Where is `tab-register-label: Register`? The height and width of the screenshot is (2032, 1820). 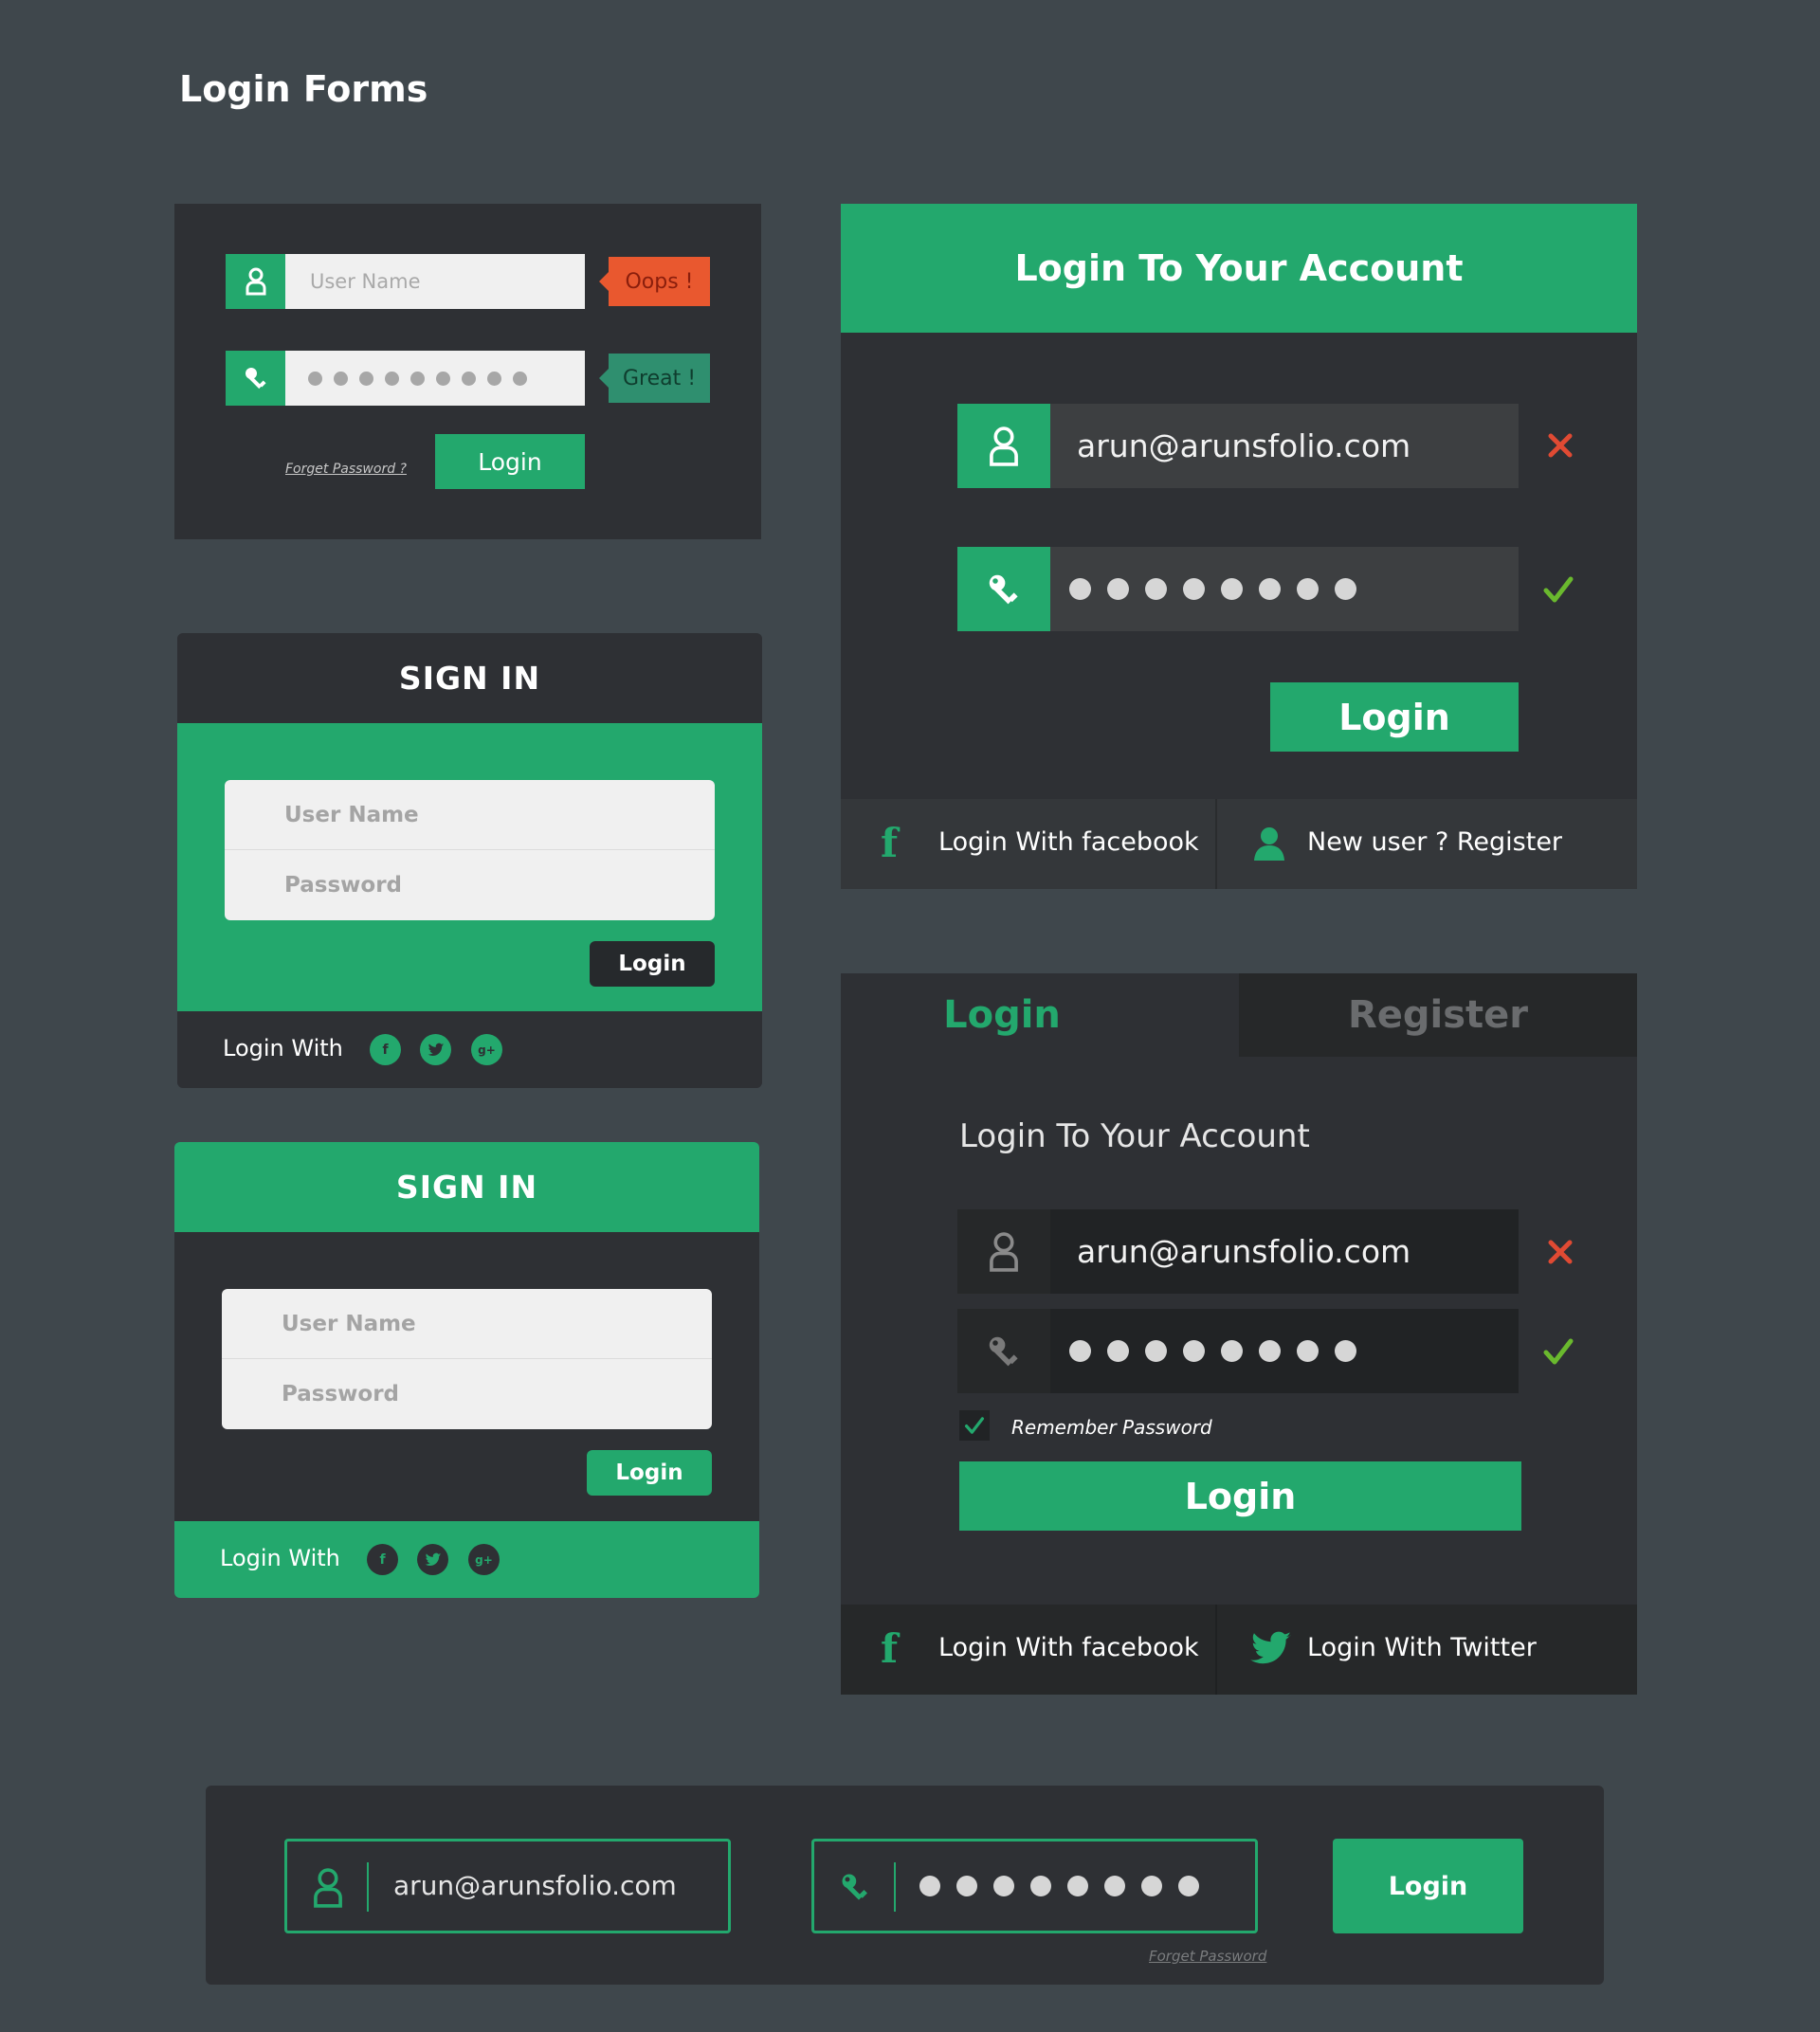 tab-register-label: Register is located at coordinates (1438, 1015).